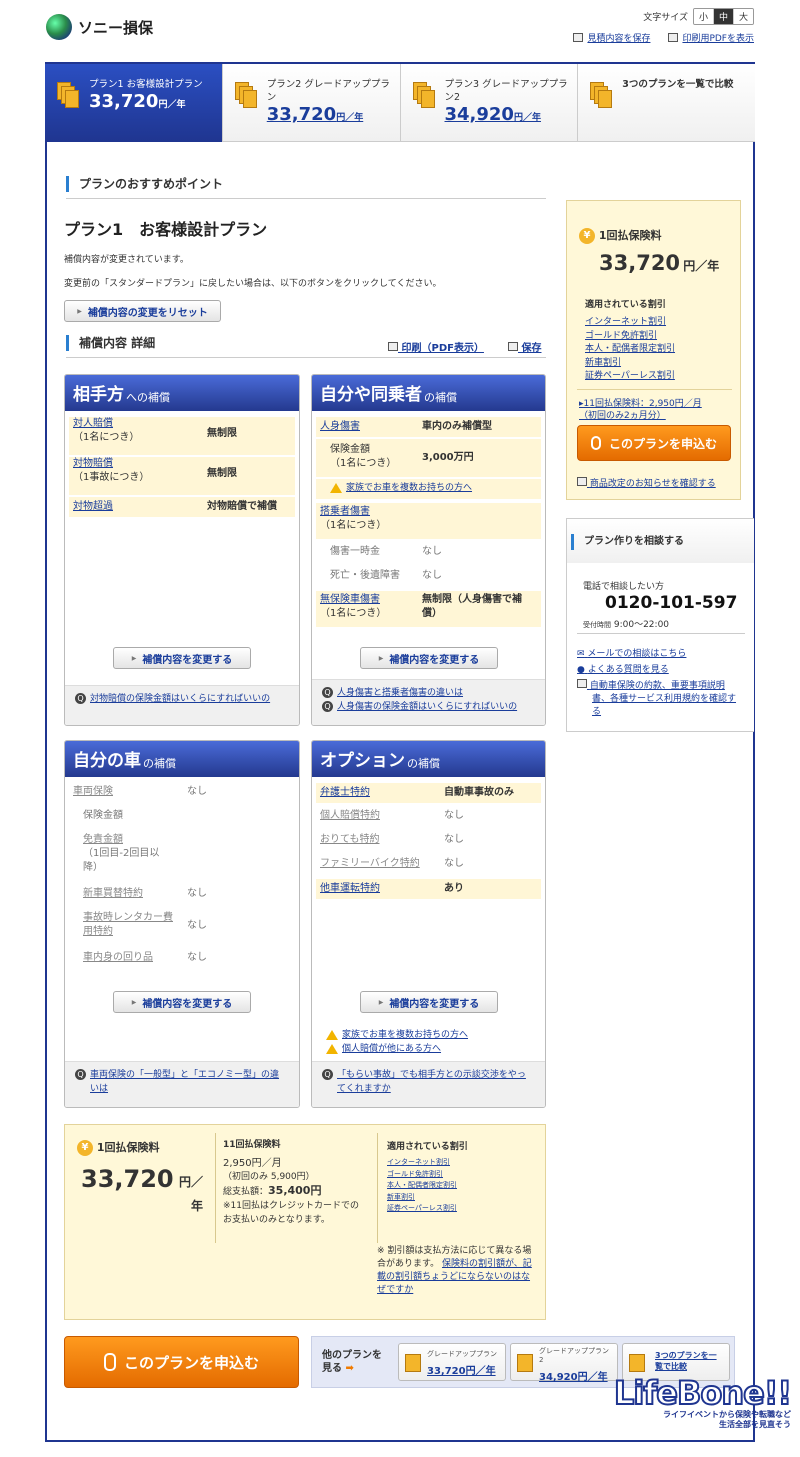 This screenshot has width=800, height=1457. Describe the element at coordinates (428, 427) in the screenshot. I see `table-row: 人身傷害 車内のみ補償型` at that location.